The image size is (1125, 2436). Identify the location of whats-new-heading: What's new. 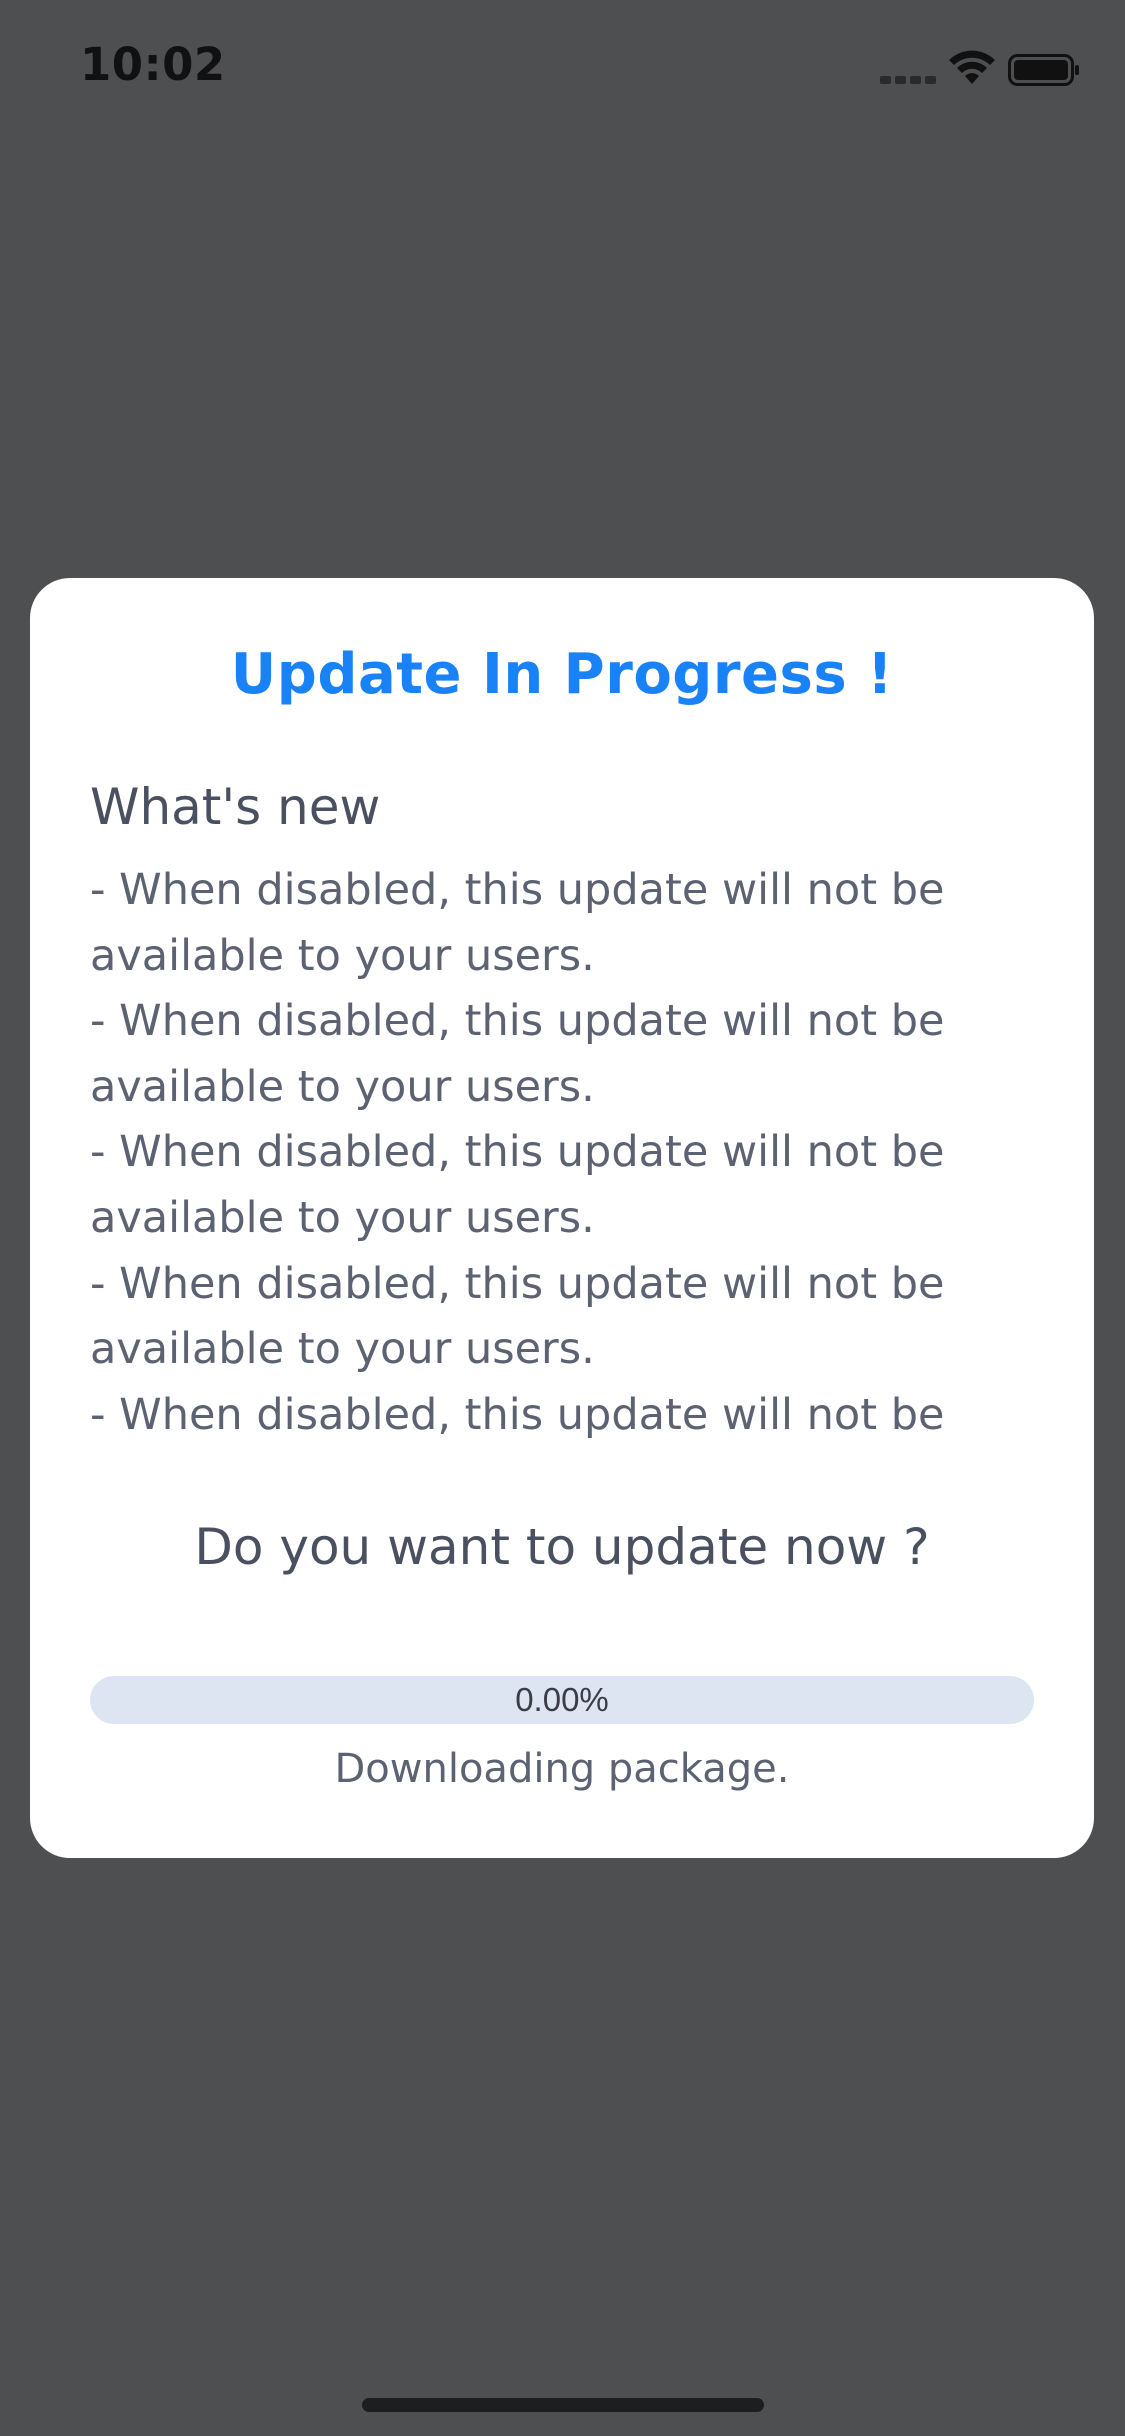
(235, 807).